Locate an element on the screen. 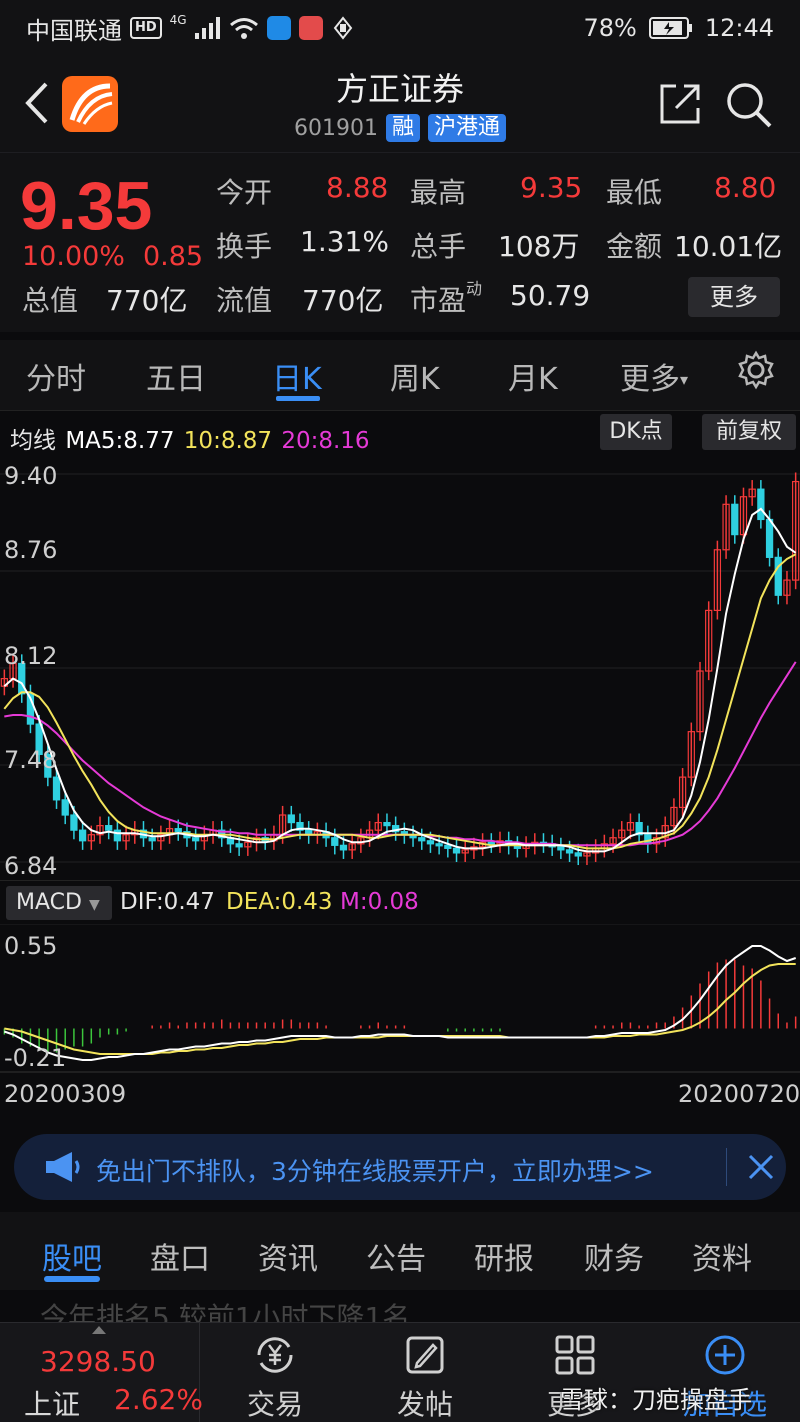  quote-value-float: 770亿 is located at coordinates (343, 300).